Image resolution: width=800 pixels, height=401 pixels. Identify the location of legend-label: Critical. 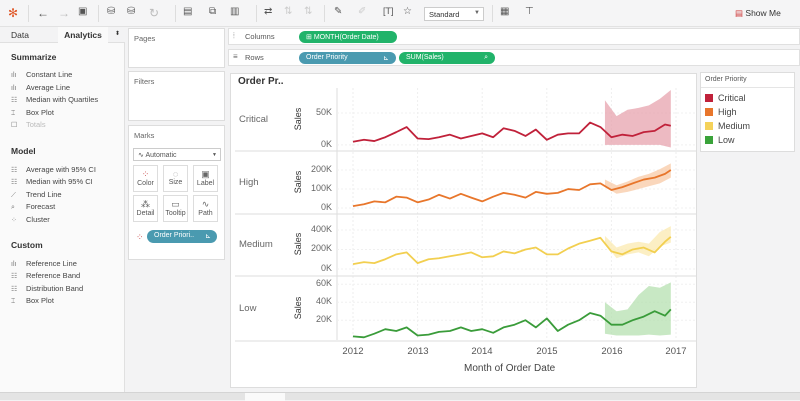
(732, 98).